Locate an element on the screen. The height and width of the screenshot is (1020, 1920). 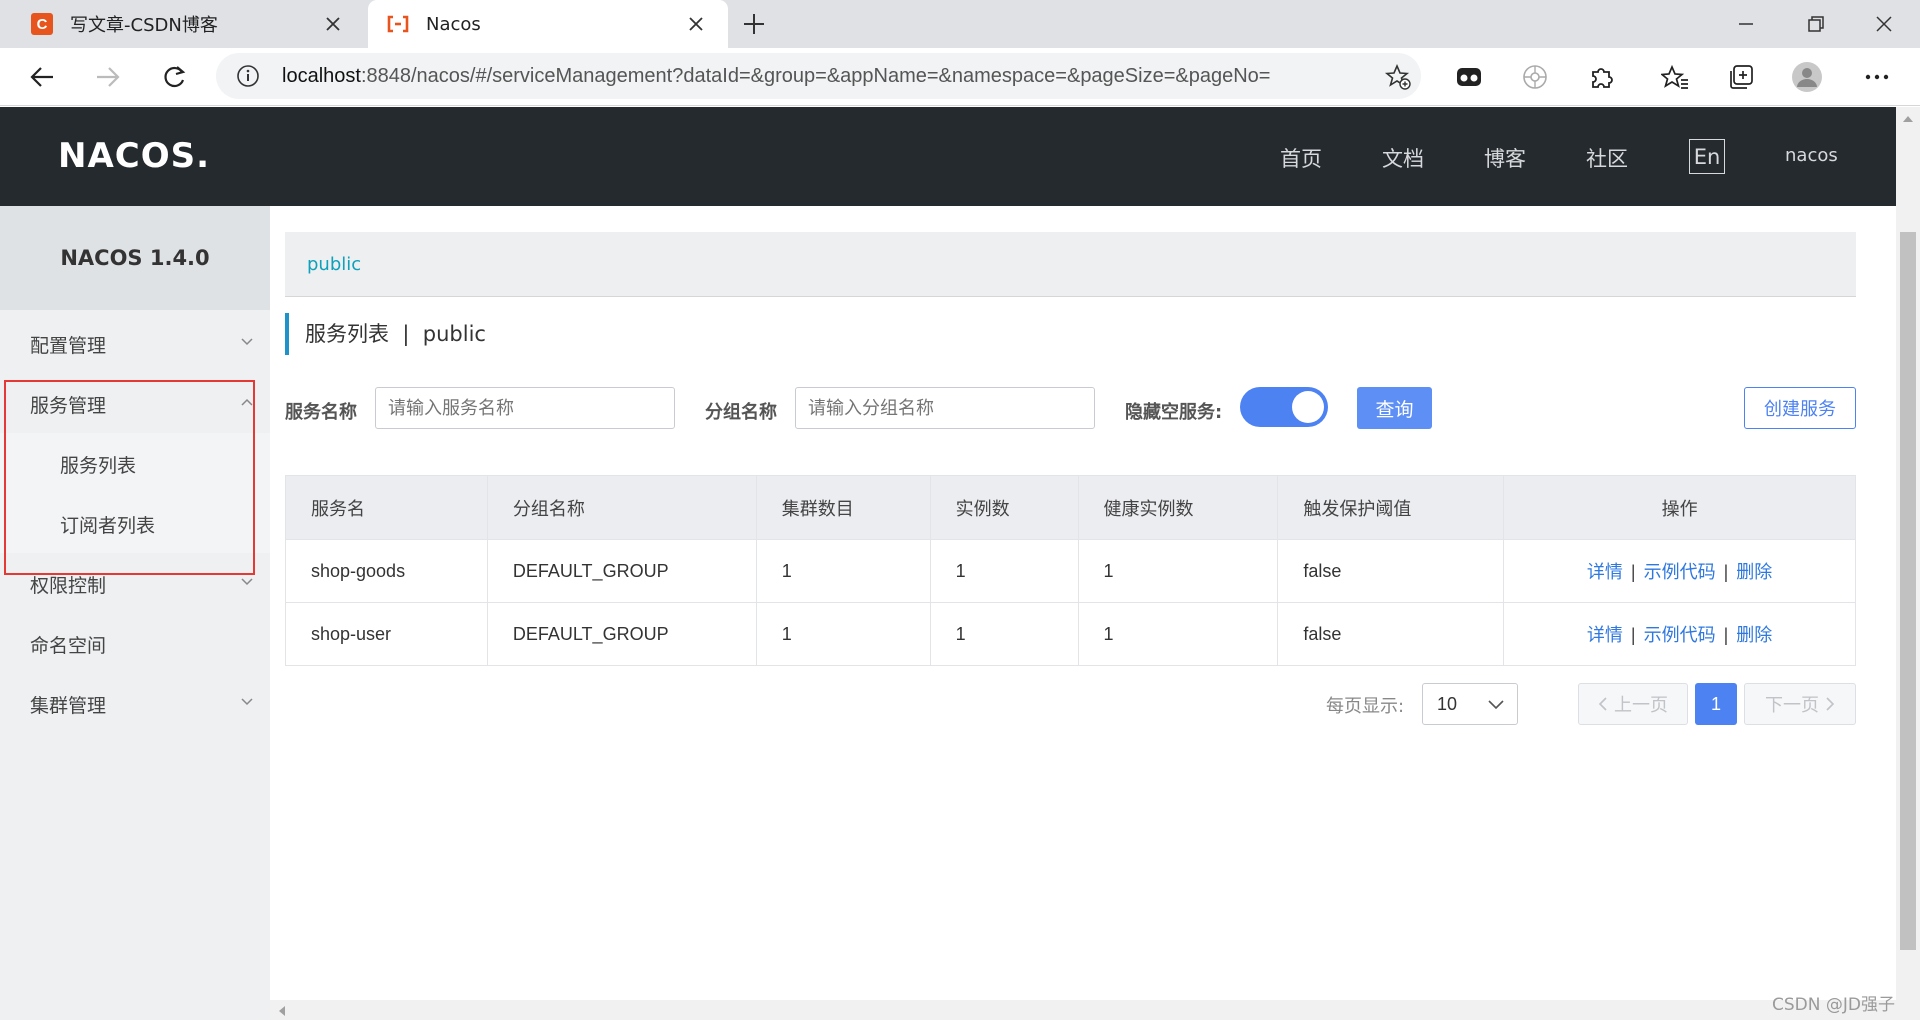
sidebar-item-namespace: 命名空间 is located at coordinates (135, 643).